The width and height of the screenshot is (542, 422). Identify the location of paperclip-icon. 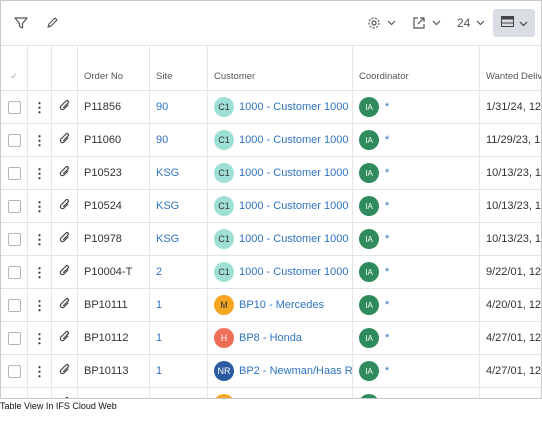
(65, 338).